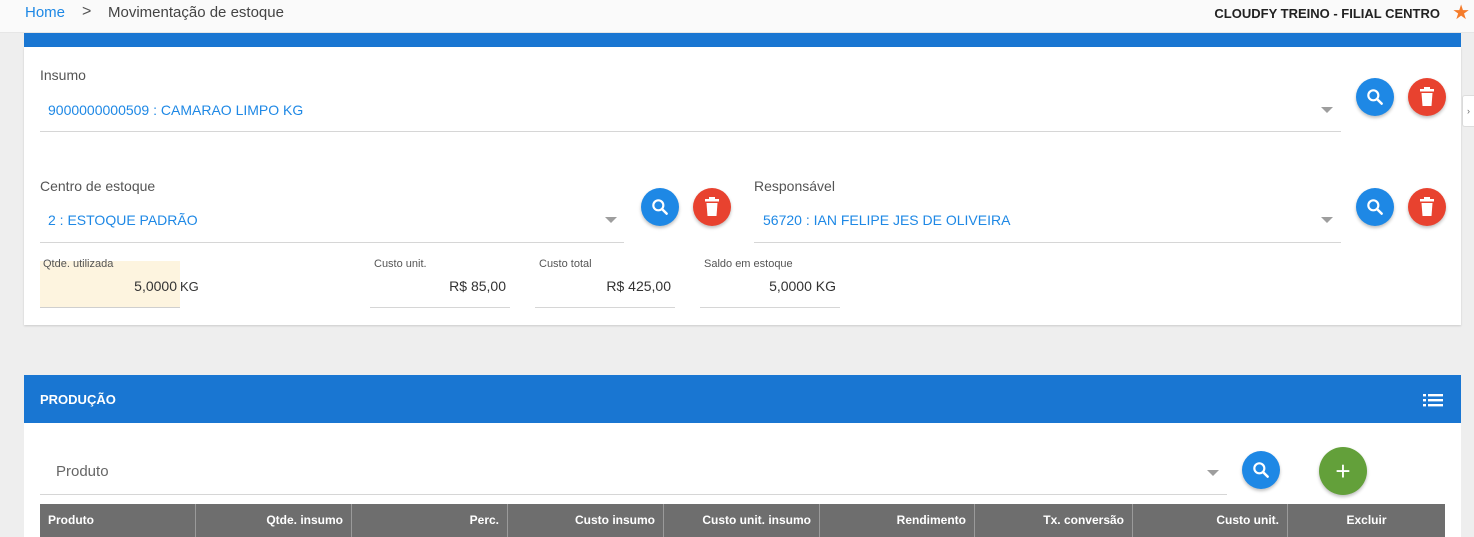 The height and width of the screenshot is (537, 1474). What do you see at coordinates (82, 471) in the screenshot?
I see `produto-select: Produto` at bounding box center [82, 471].